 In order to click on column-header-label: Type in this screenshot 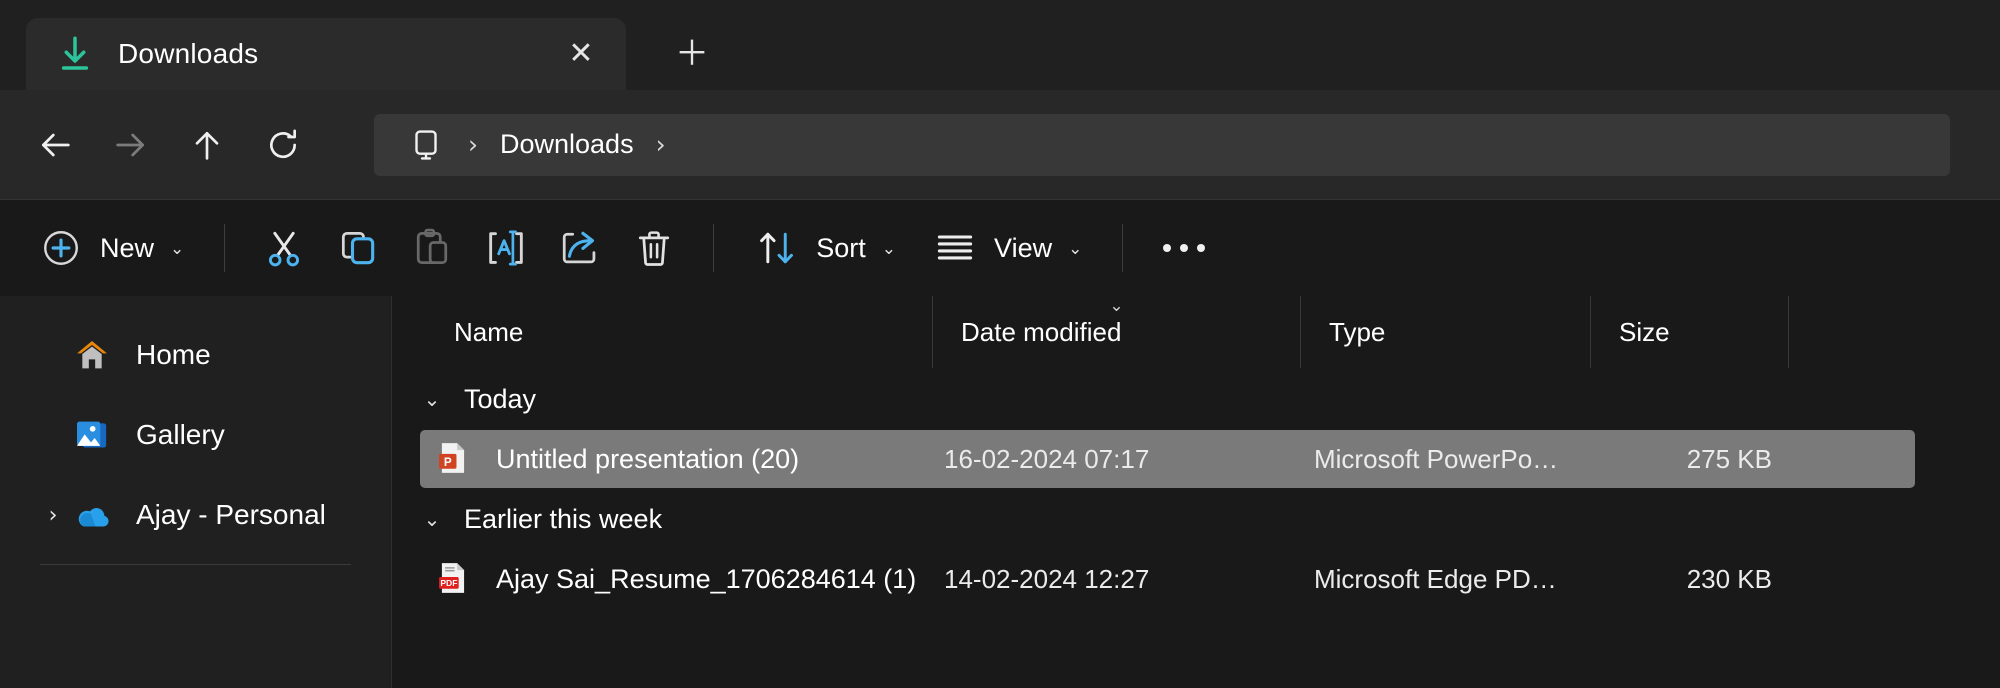, I will do `click(1357, 331)`.